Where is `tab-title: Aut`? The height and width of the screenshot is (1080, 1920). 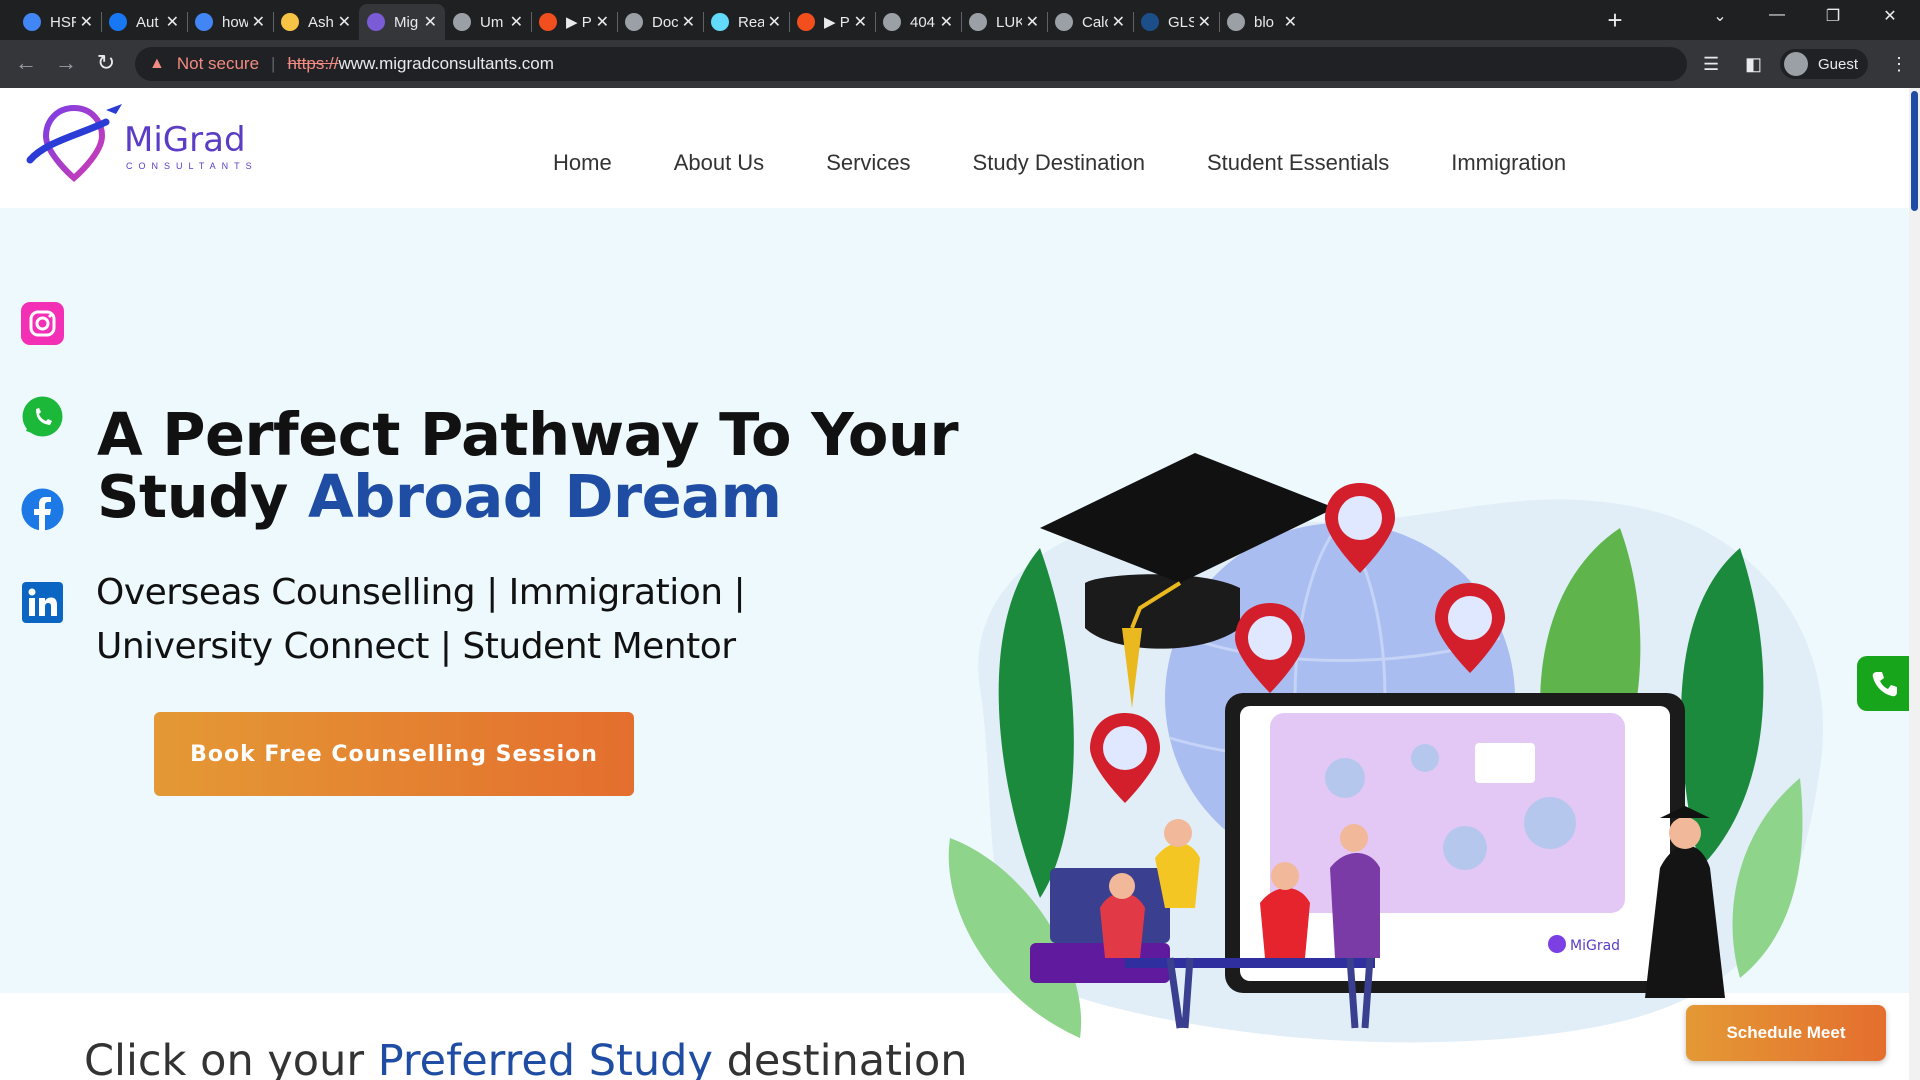 tab-title: Aut is located at coordinates (147, 22).